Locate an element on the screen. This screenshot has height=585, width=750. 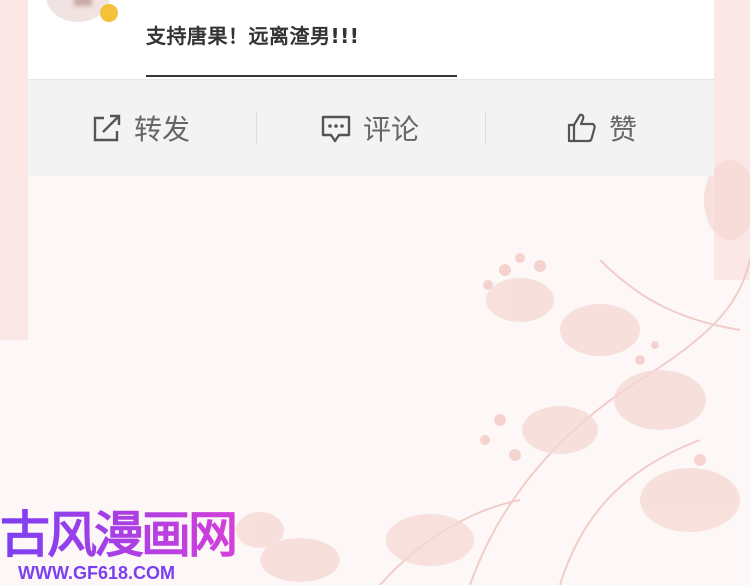
like-button: 赞 is located at coordinates (601, 128).